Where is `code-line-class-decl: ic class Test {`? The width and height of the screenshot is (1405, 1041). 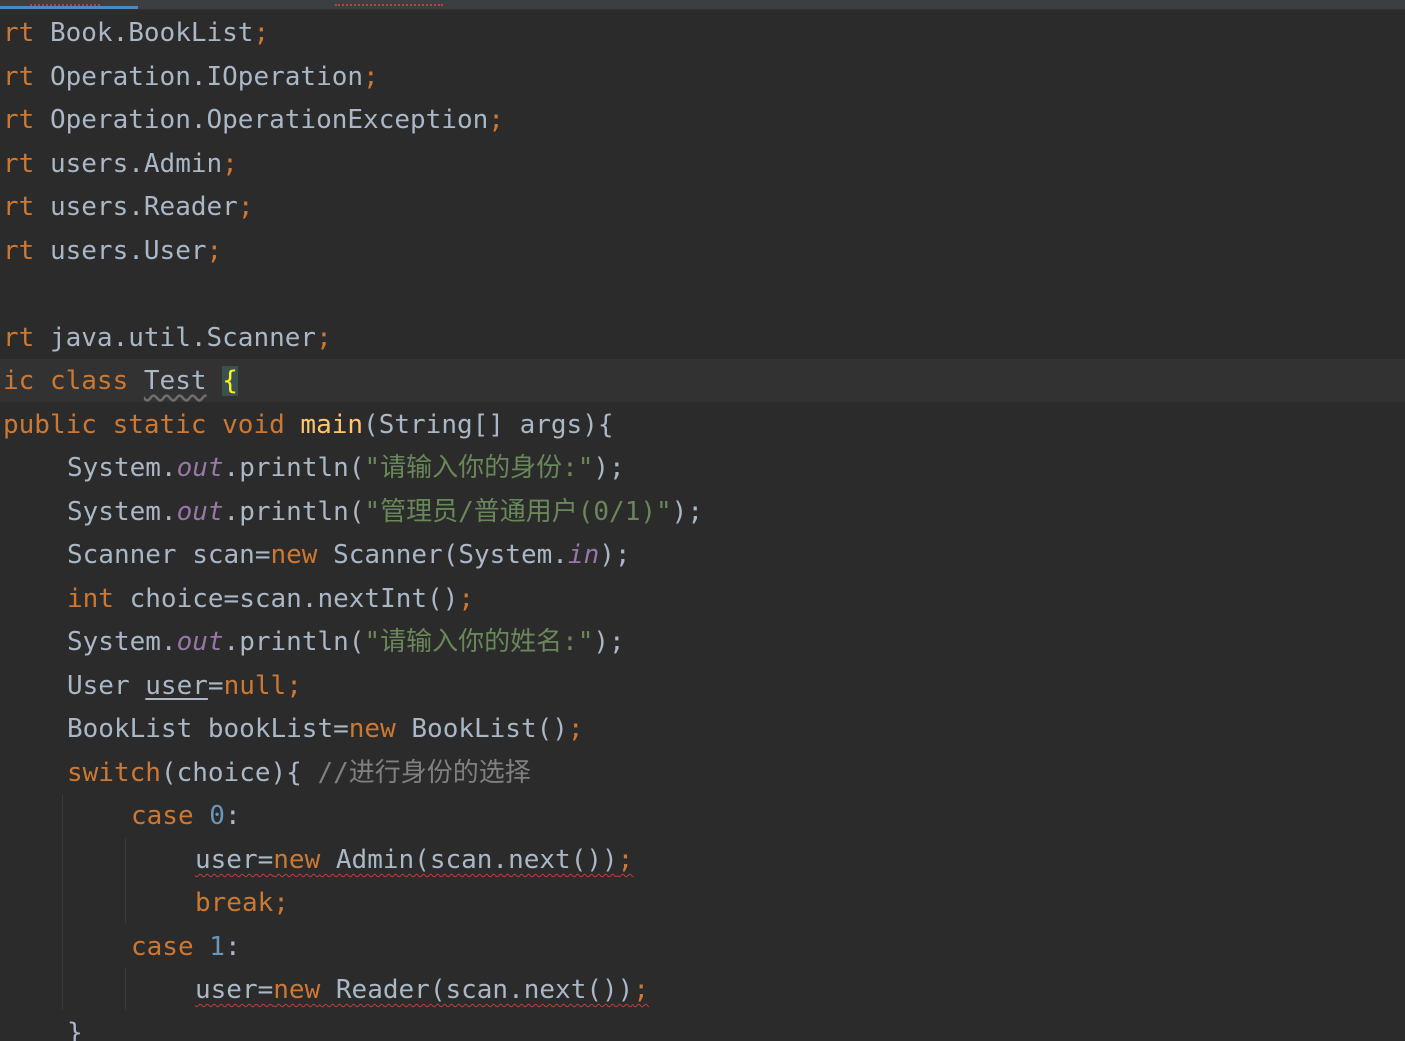 code-line-class-decl: ic class Test { is located at coordinates (120, 381).